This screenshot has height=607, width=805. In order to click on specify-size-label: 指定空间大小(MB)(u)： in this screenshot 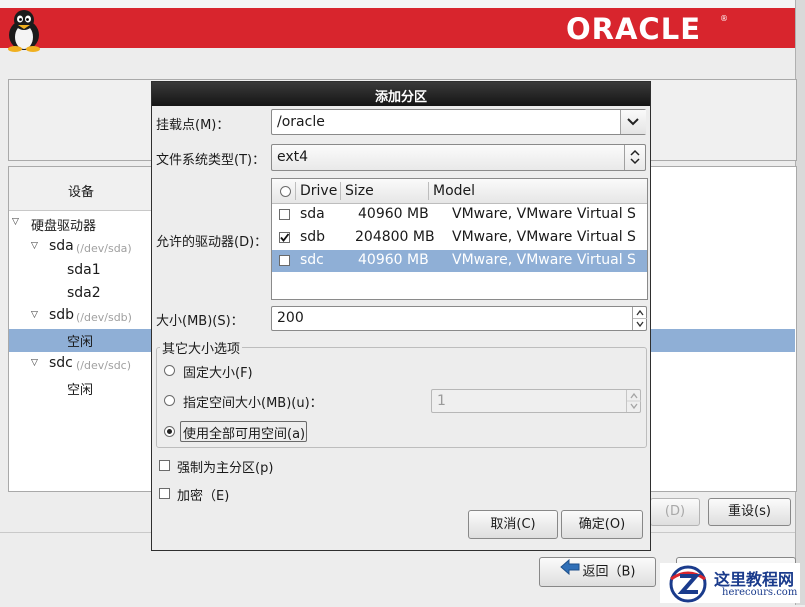, I will do `click(253, 401)`.